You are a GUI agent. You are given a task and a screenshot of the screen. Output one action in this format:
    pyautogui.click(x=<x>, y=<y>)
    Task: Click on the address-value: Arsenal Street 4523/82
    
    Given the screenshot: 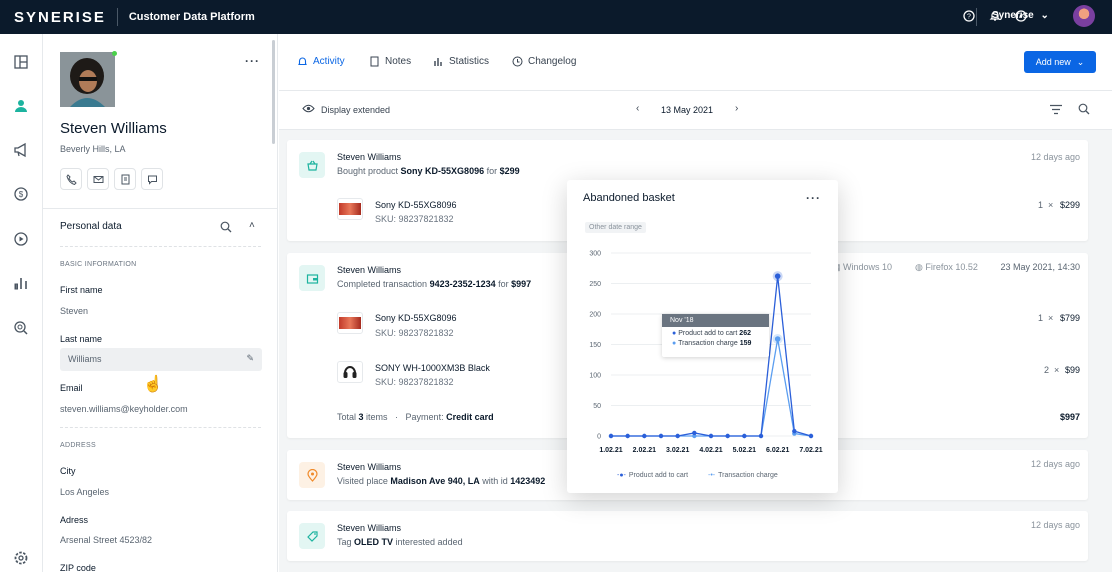 What is the action you would take?
    pyautogui.click(x=106, y=540)
    